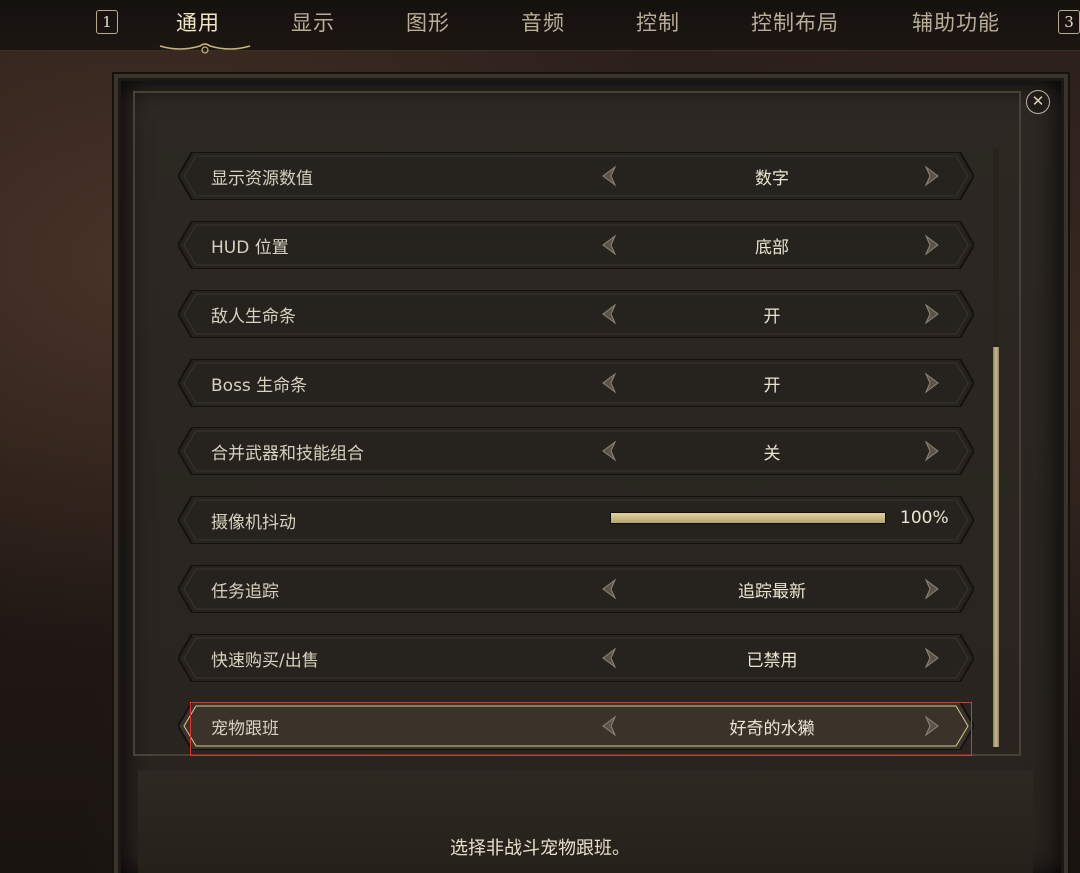 The image size is (1080, 873). I want to click on tab-display: 显示, so click(313, 22).